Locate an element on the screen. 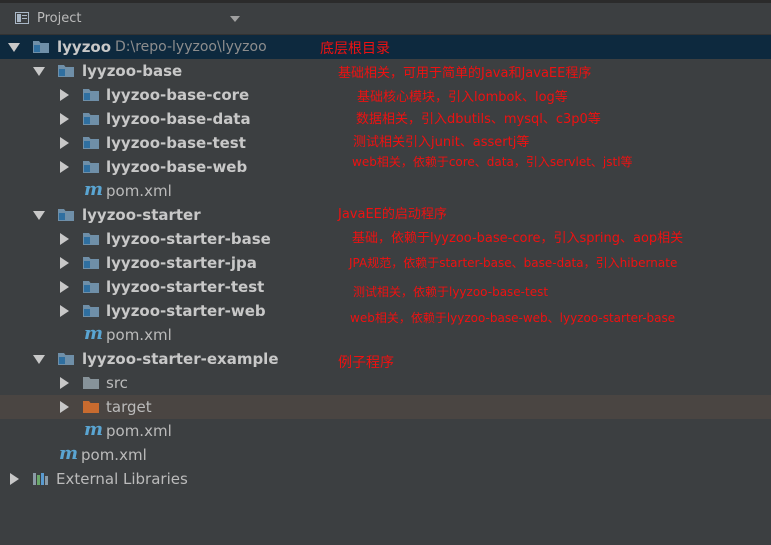 This screenshot has height=545, width=771. module-name: lyyzoo-base-web is located at coordinates (177, 167).